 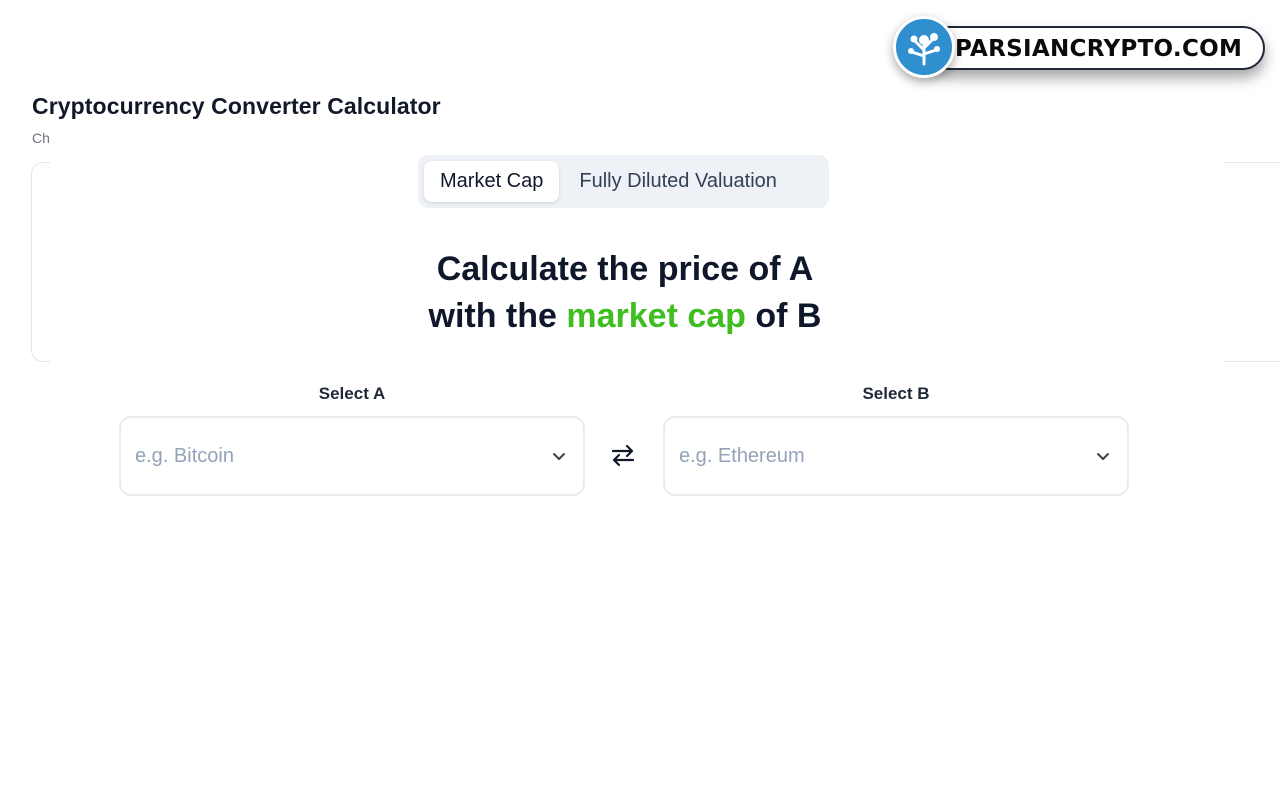 I want to click on headline-line-1: Calculate the price of A, so click(x=625, y=269).